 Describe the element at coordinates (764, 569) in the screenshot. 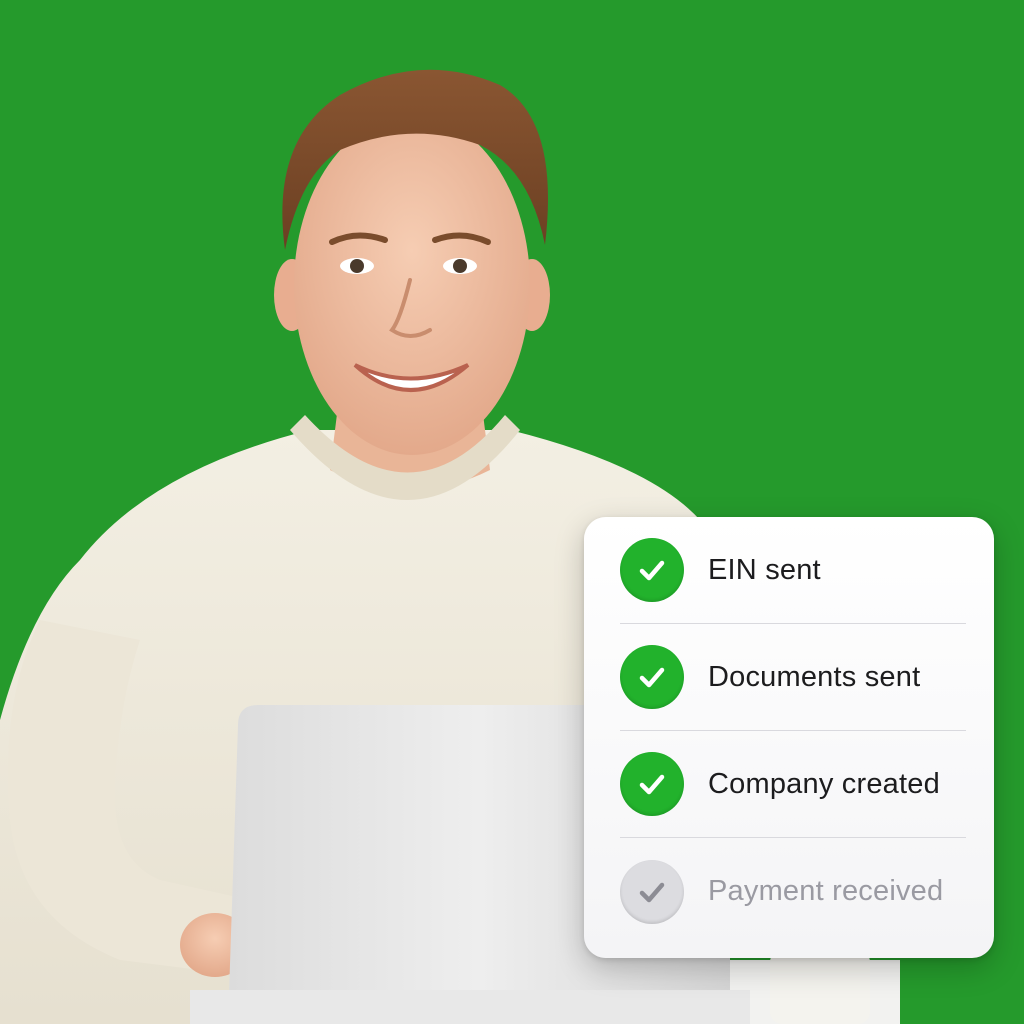

I see `status-label: EIN sent` at that location.